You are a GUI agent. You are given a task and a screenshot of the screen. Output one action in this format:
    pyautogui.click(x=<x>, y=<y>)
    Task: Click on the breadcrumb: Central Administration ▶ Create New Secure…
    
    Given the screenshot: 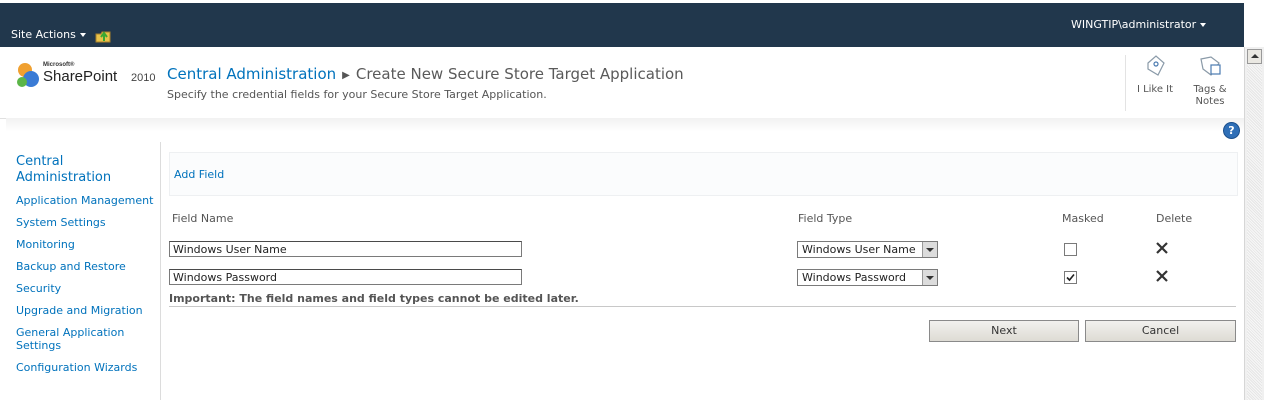 What is the action you would take?
    pyautogui.click(x=425, y=74)
    